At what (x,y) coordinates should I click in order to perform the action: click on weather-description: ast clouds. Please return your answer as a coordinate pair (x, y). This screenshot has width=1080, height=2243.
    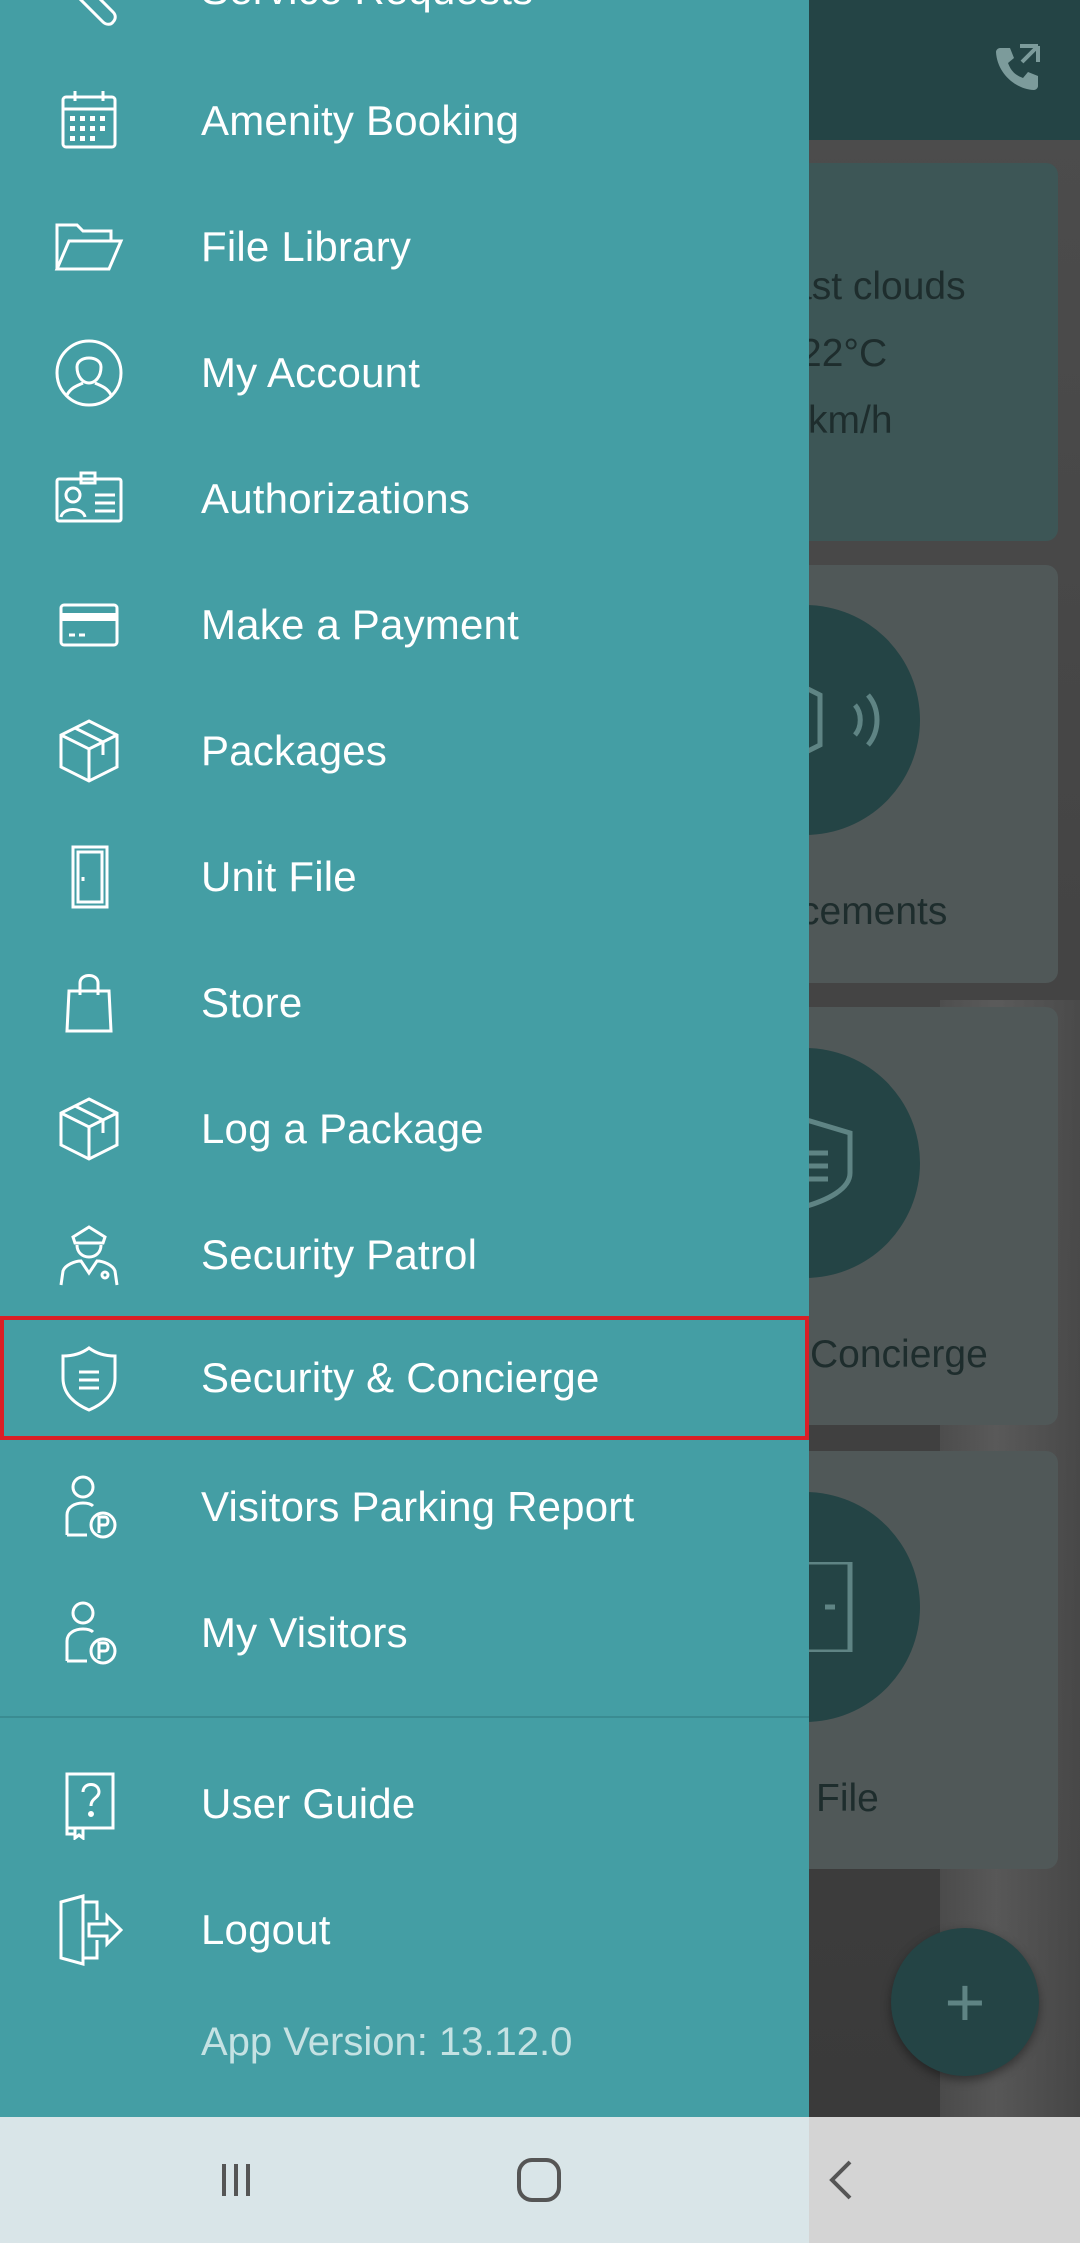
    Looking at the image, I should click on (878, 286).